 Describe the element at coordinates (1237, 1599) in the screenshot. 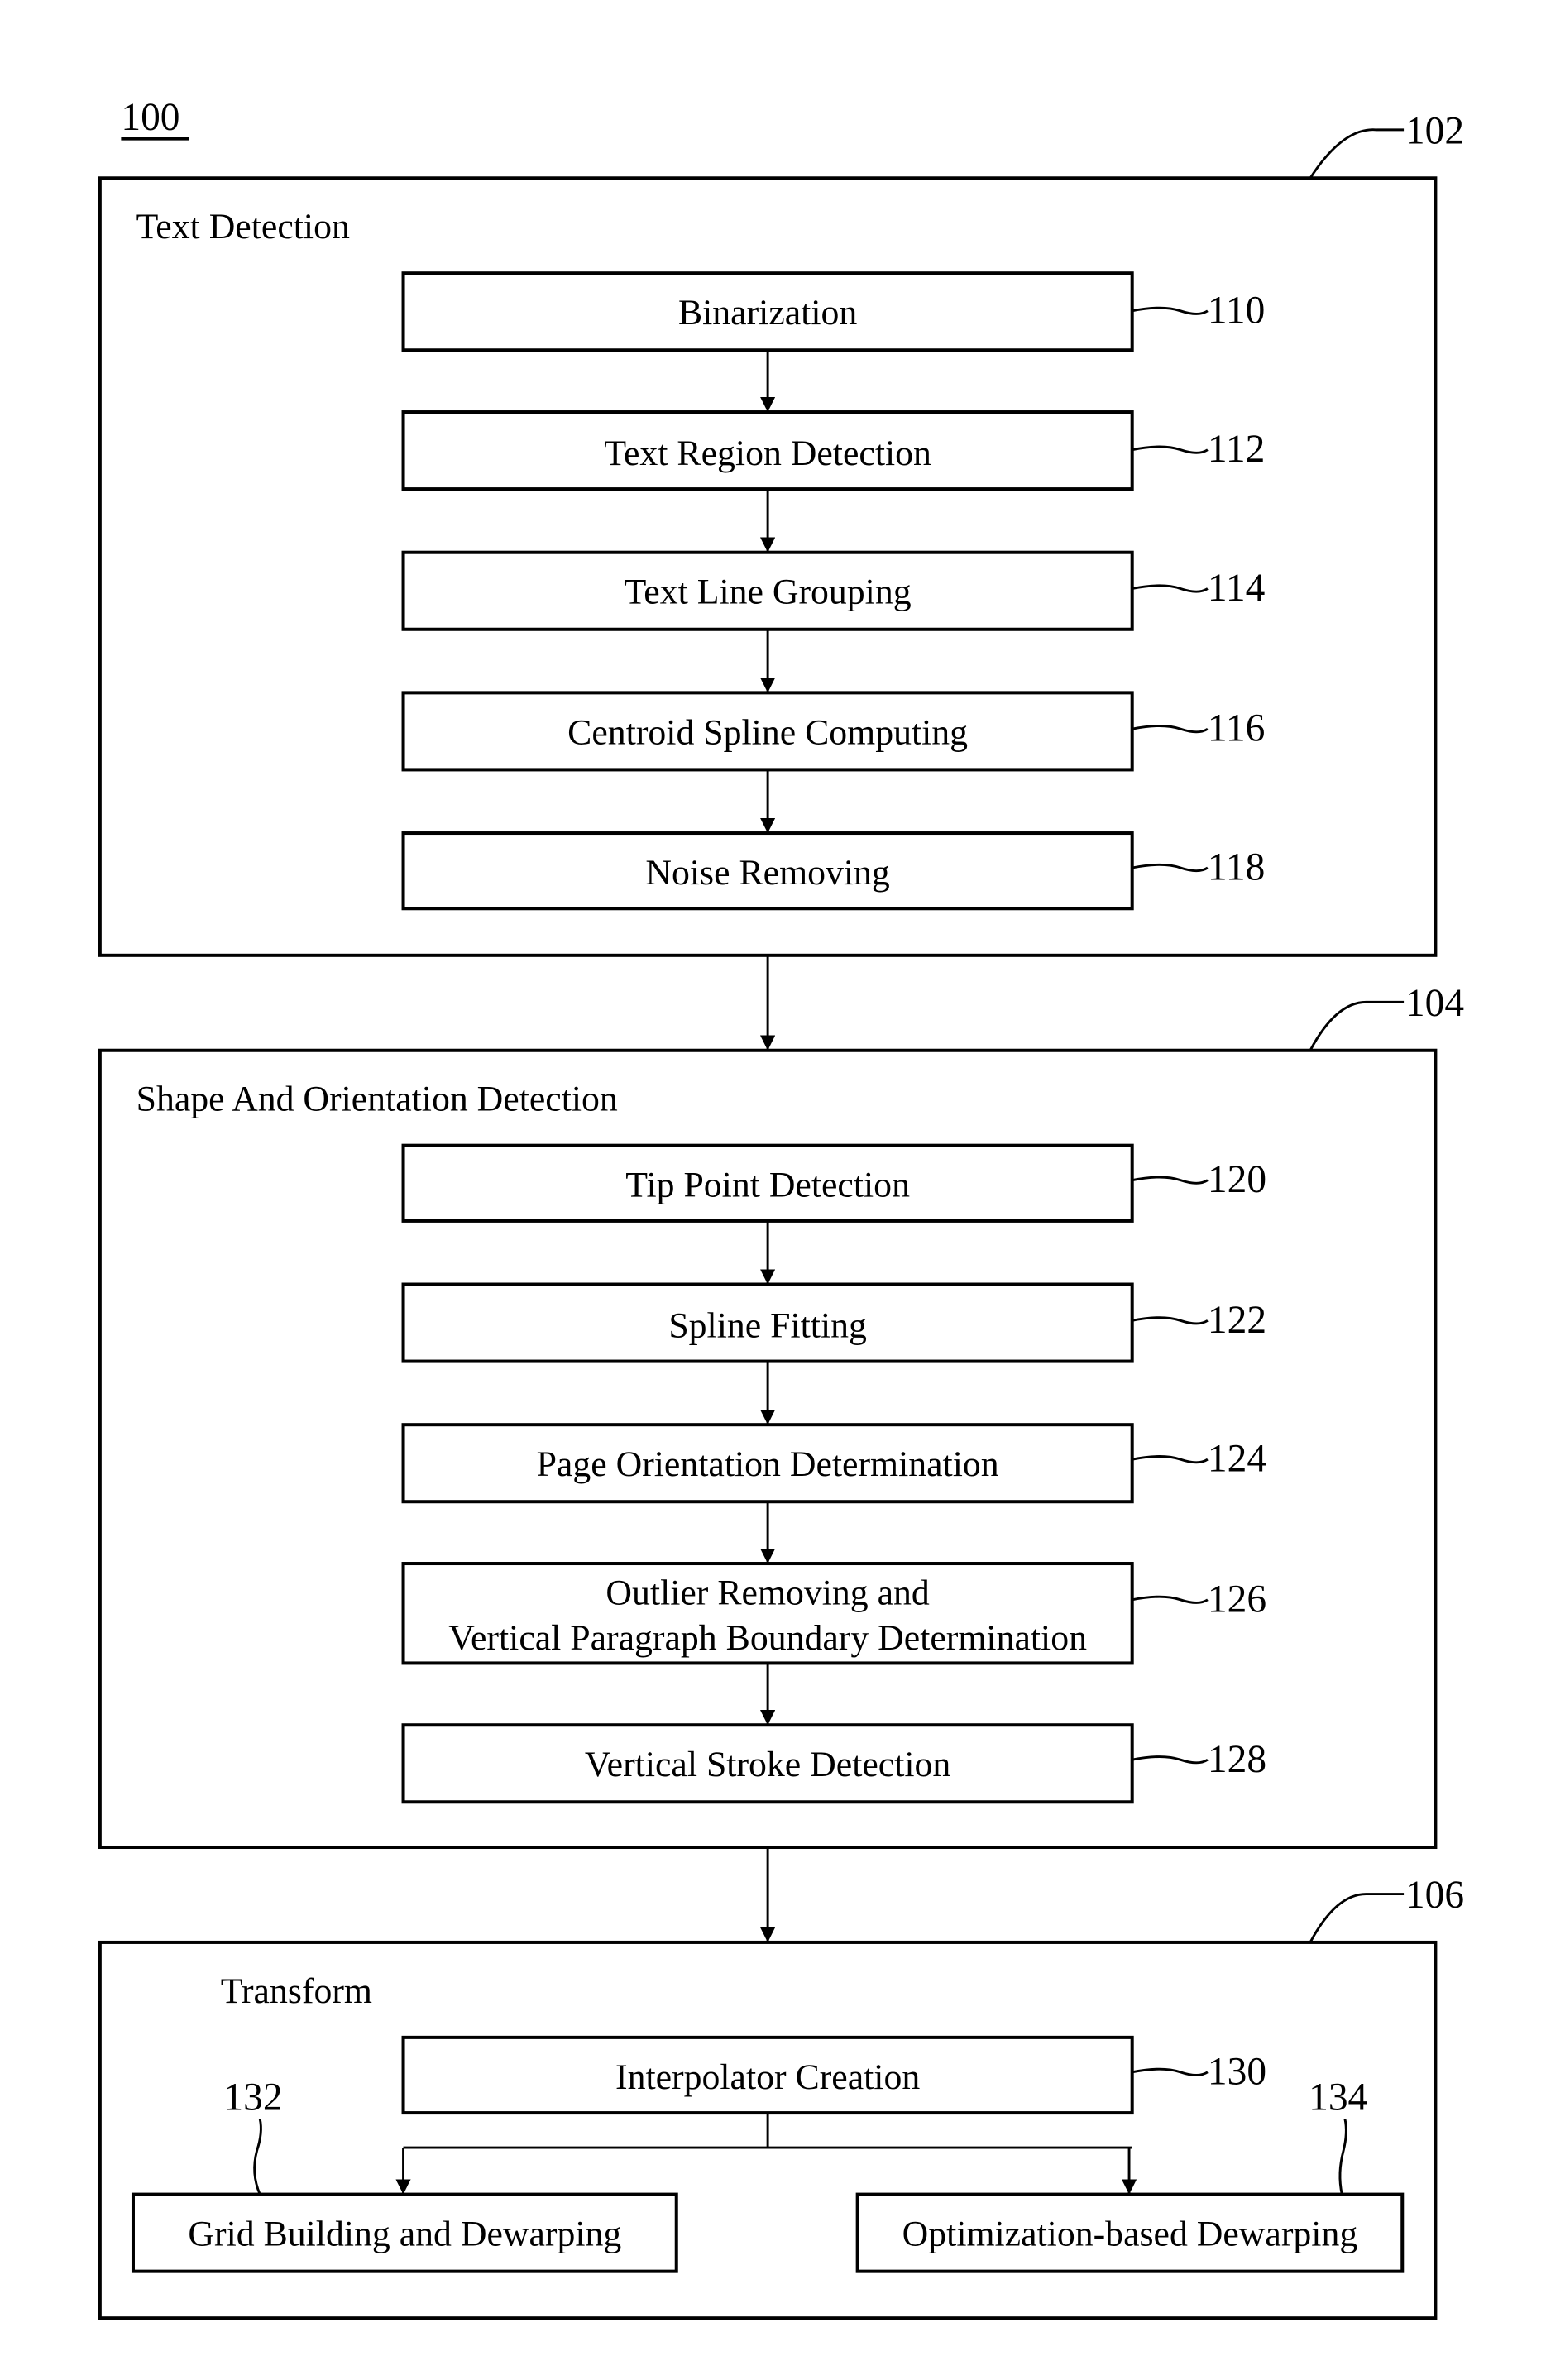

I see `ref-126: 126` at that location.